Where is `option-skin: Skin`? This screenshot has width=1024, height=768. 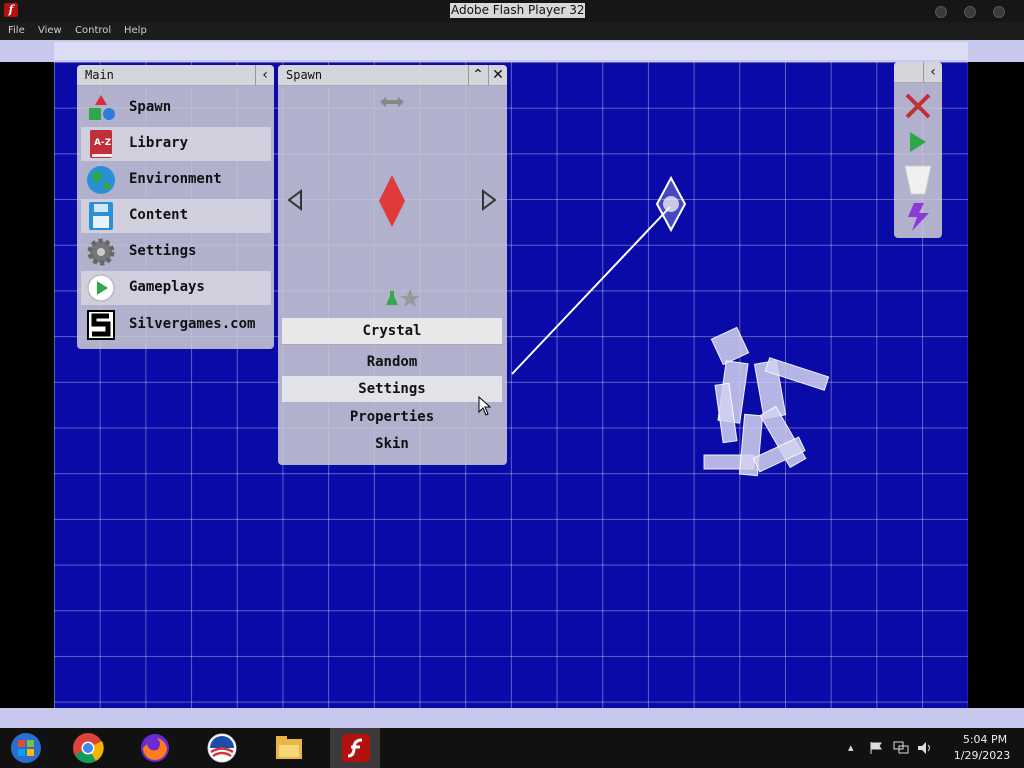 option-skin: Skin is located at coordinates (392, 444).